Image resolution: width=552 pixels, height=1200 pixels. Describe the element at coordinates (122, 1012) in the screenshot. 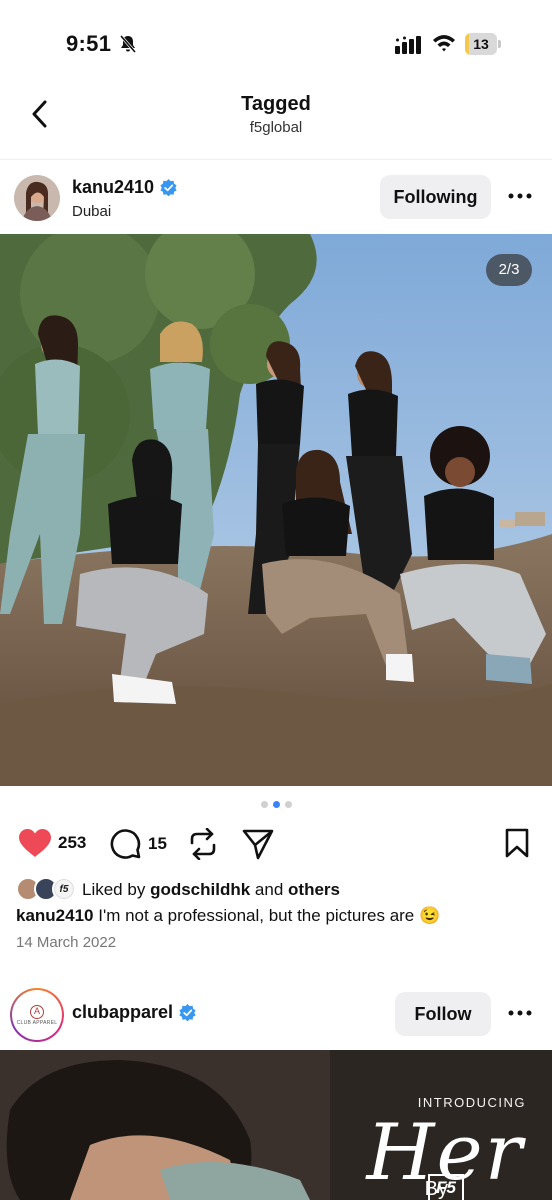

I see `post-username: clubapparel` at that location.